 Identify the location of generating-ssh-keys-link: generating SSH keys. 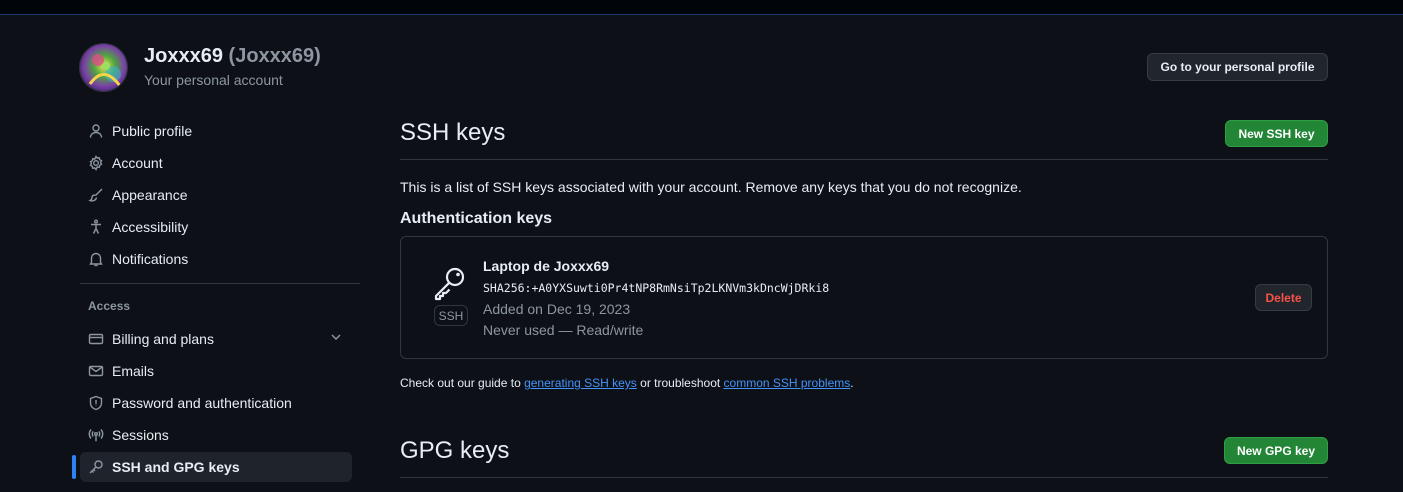
(580, 383).